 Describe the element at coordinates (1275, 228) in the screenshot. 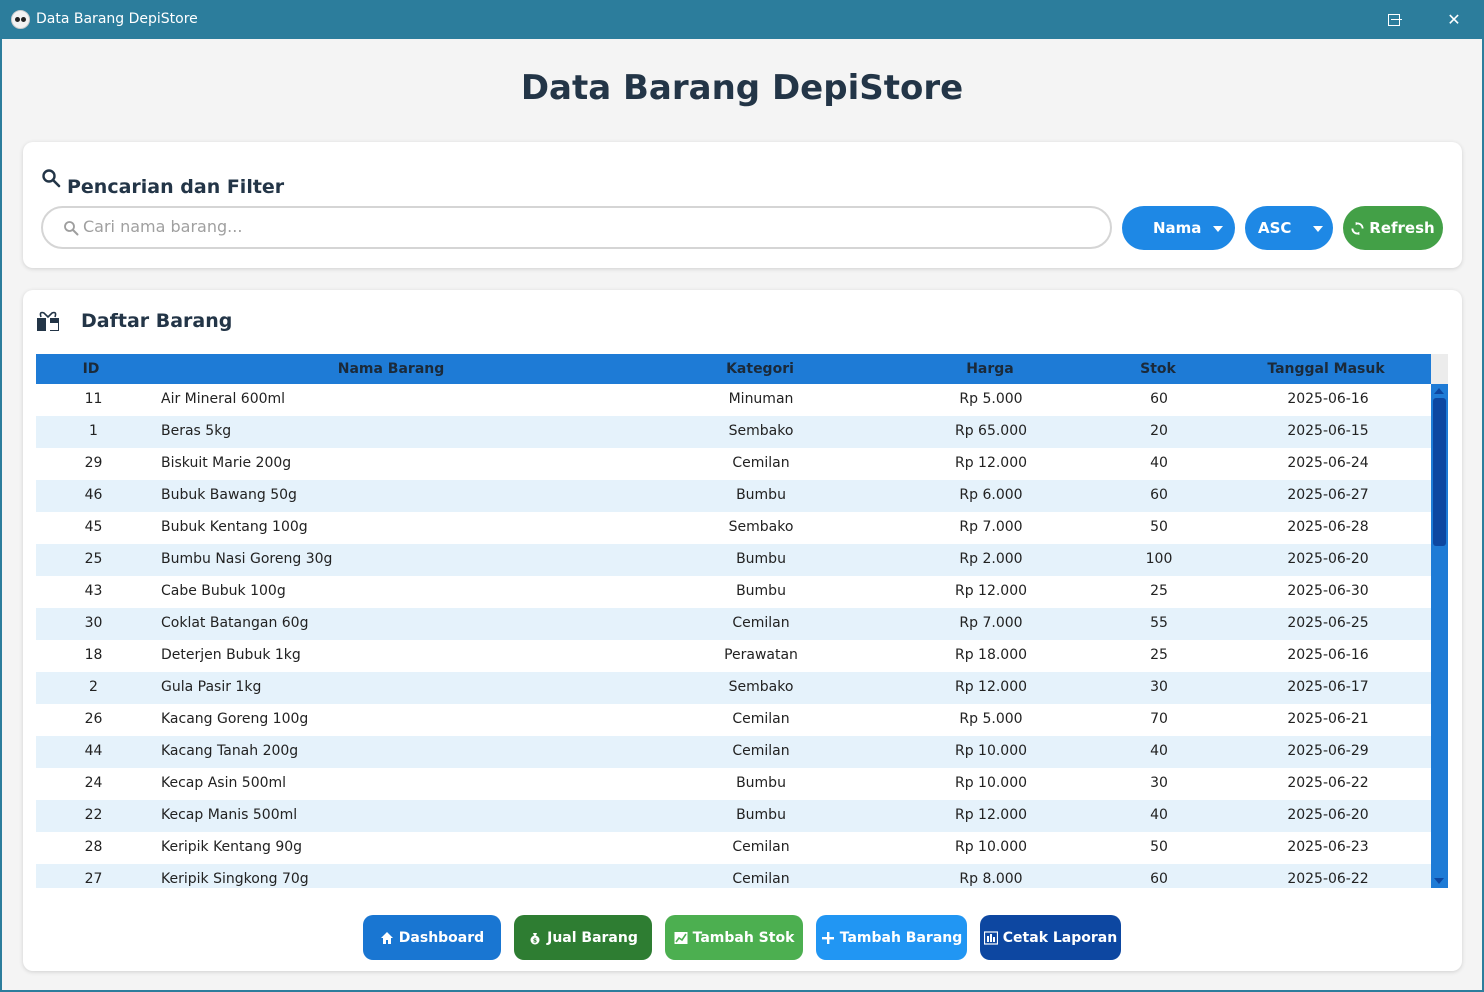

I see `sort-order-value: ASC` at that location.